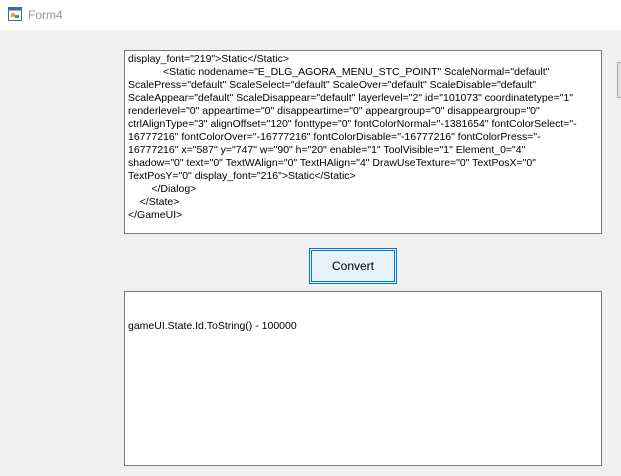 This screenshot has height=476, width=621. What do you see at coordinates (15, 14) in the screenshot?
I see `form-icon` at bounding box center [15, 14].